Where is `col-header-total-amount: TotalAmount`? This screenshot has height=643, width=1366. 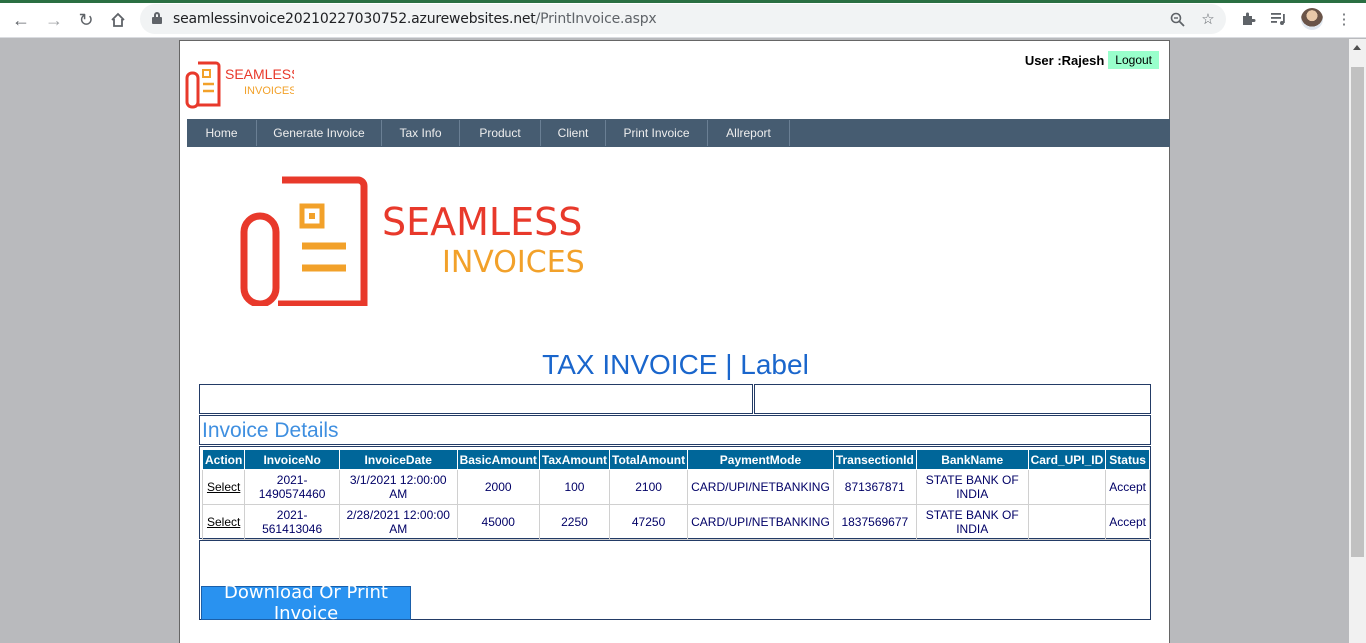
col-header-total-amount: TotalAmount is located at coordinates (649, 459).